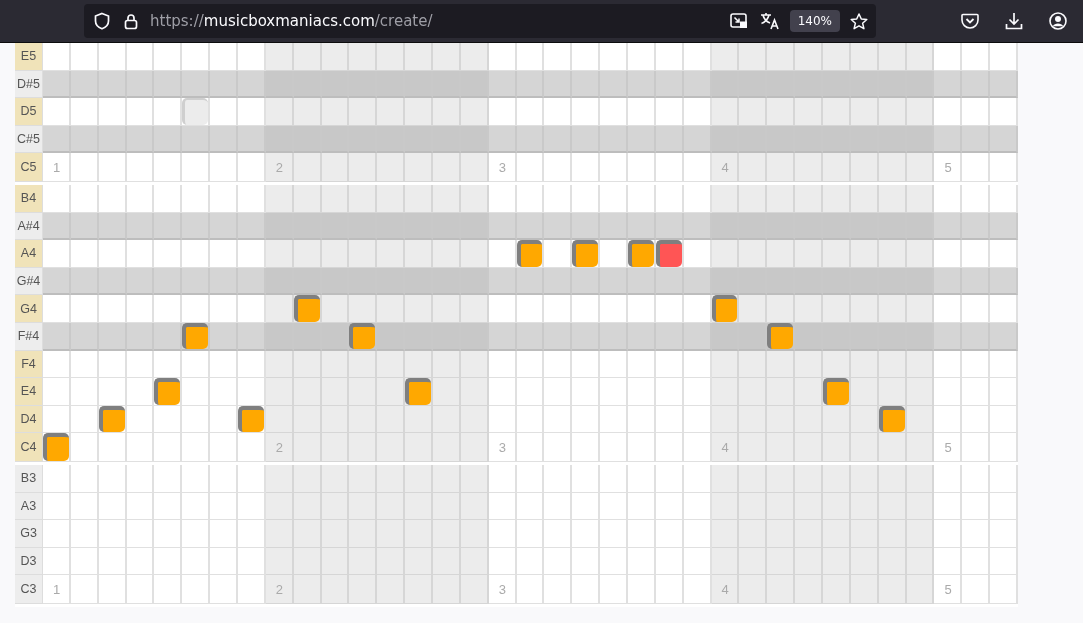 The height and width of the screenshot is (623, 1083). Describe the element at coordinates (29, 139) in the screenshot. I see `note-label: C#5` at that location.